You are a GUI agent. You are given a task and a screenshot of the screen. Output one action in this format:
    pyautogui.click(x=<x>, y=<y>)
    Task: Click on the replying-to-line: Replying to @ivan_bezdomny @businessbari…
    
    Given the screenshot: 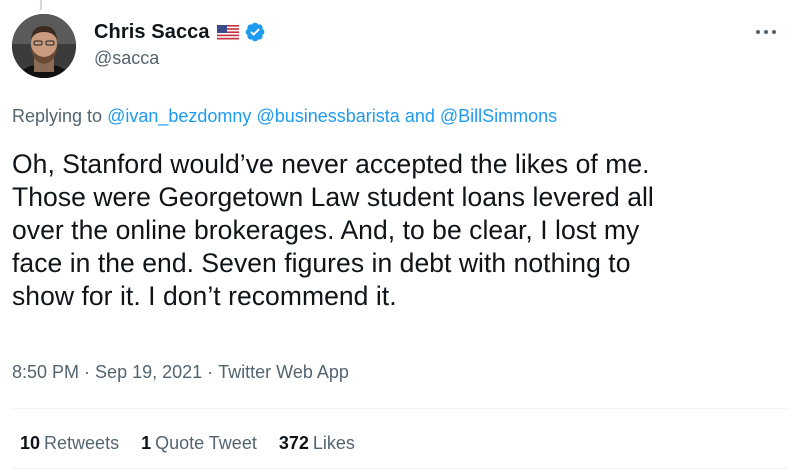 What is the action you would take?
    pyautogui.click(x=284, y=116)
    